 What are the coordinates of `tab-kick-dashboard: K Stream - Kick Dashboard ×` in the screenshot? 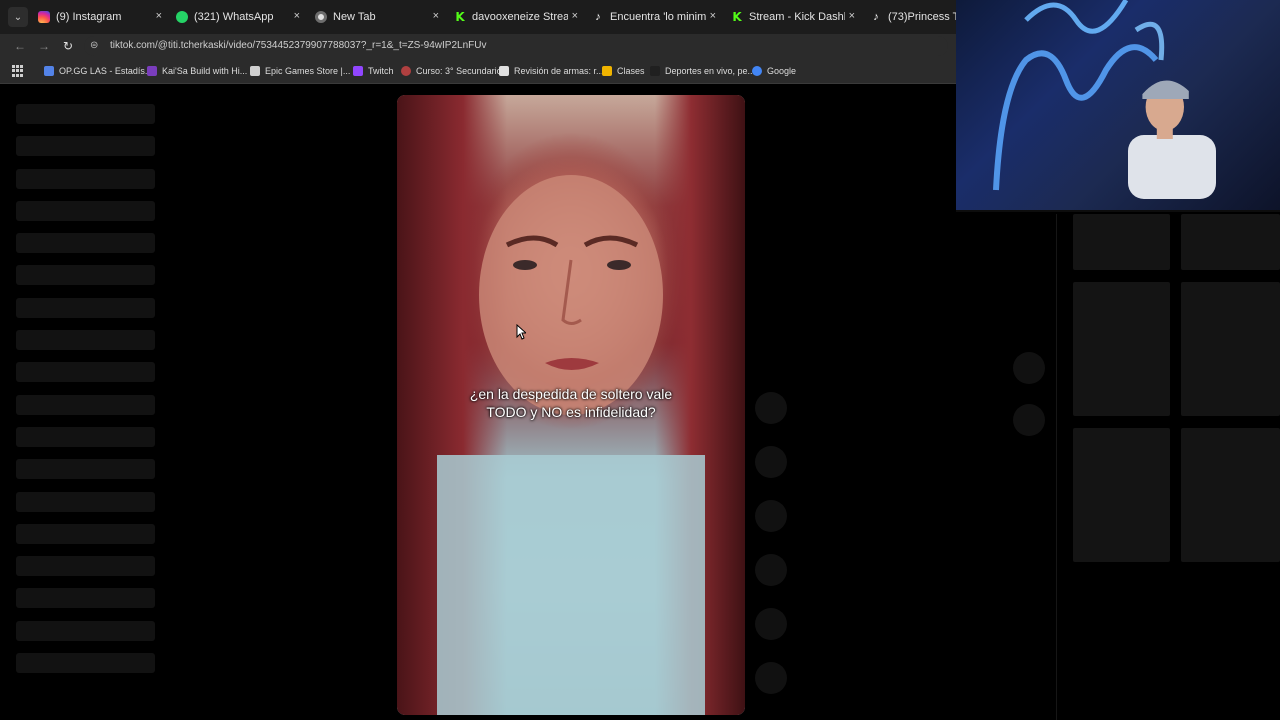 It's located at (793, 17).